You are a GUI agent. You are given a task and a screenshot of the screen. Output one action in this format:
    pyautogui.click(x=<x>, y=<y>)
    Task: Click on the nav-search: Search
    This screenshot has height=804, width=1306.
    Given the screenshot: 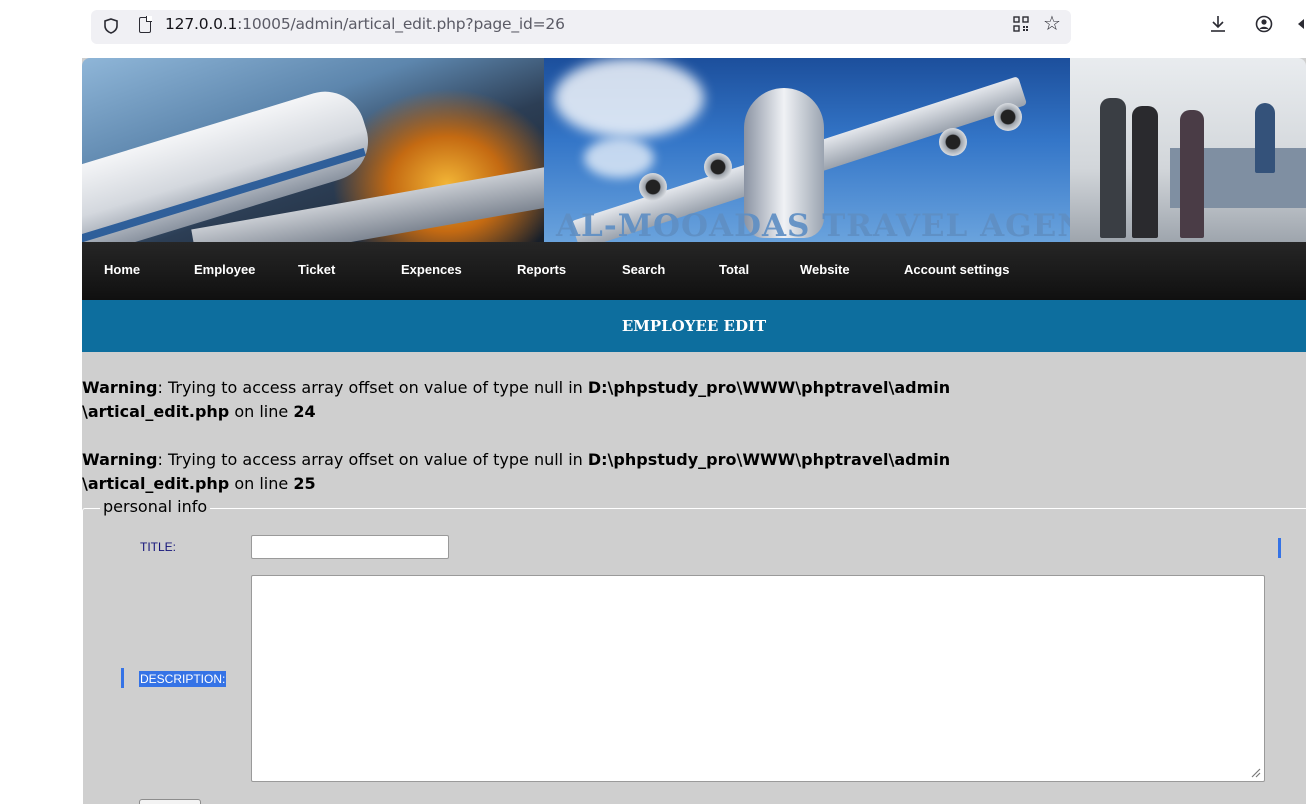 What is the action you would take?
    pyautogui.click(x=643, y=269)
    